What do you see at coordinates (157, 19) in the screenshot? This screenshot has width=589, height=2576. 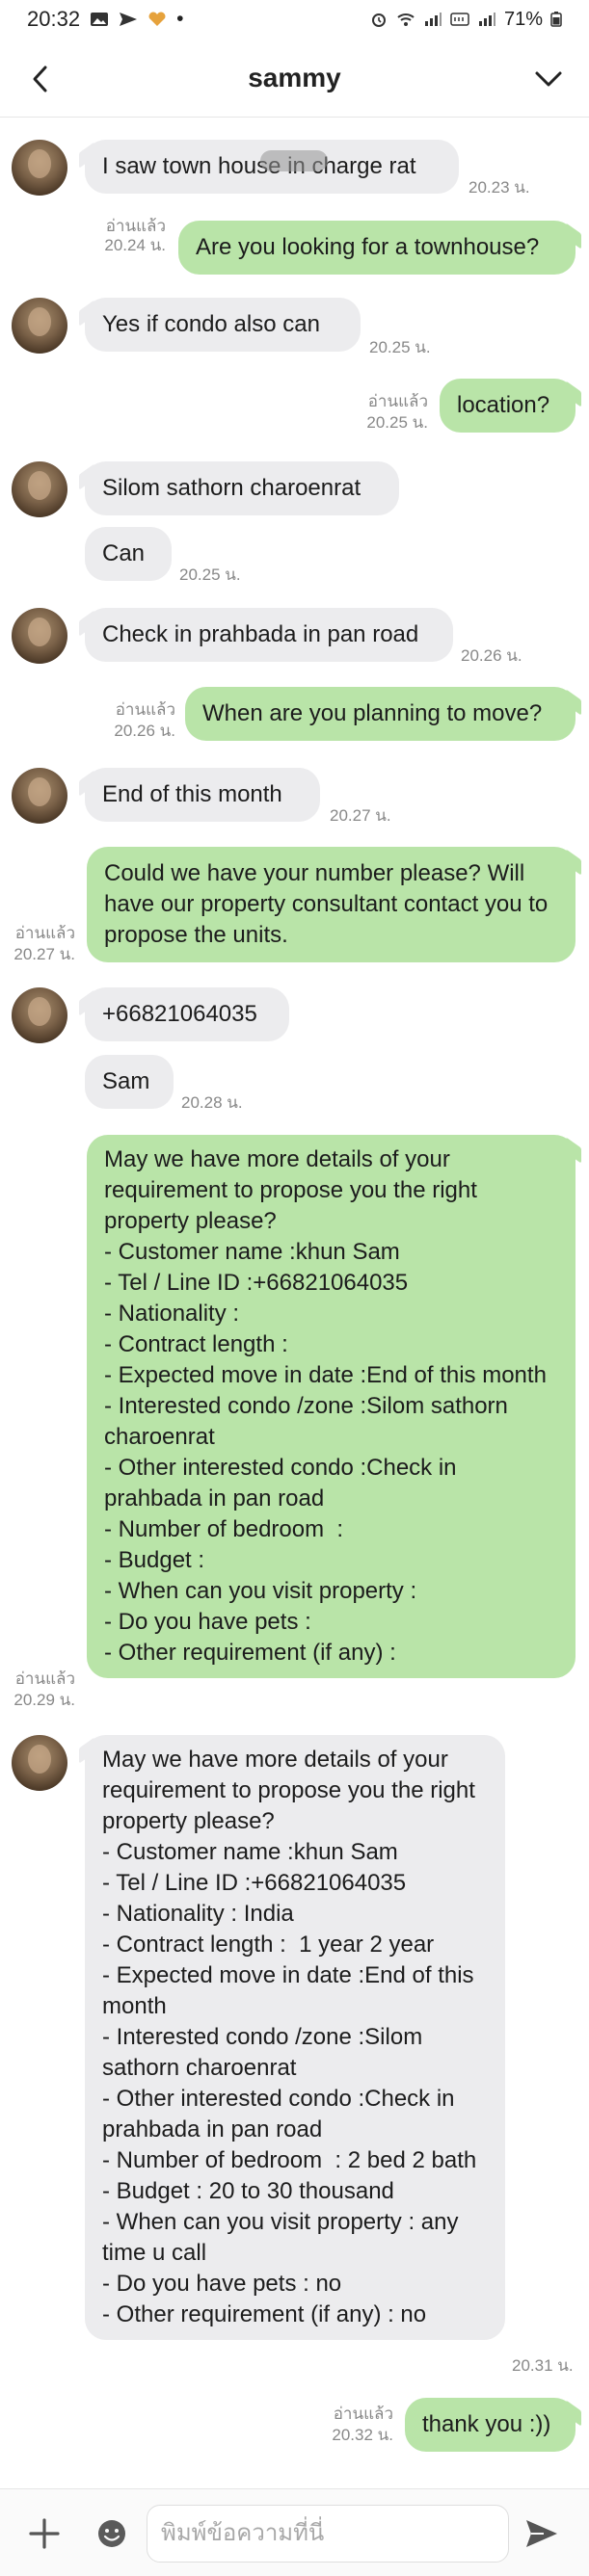 I see `heart-icon` at bounding box center [157, 19].